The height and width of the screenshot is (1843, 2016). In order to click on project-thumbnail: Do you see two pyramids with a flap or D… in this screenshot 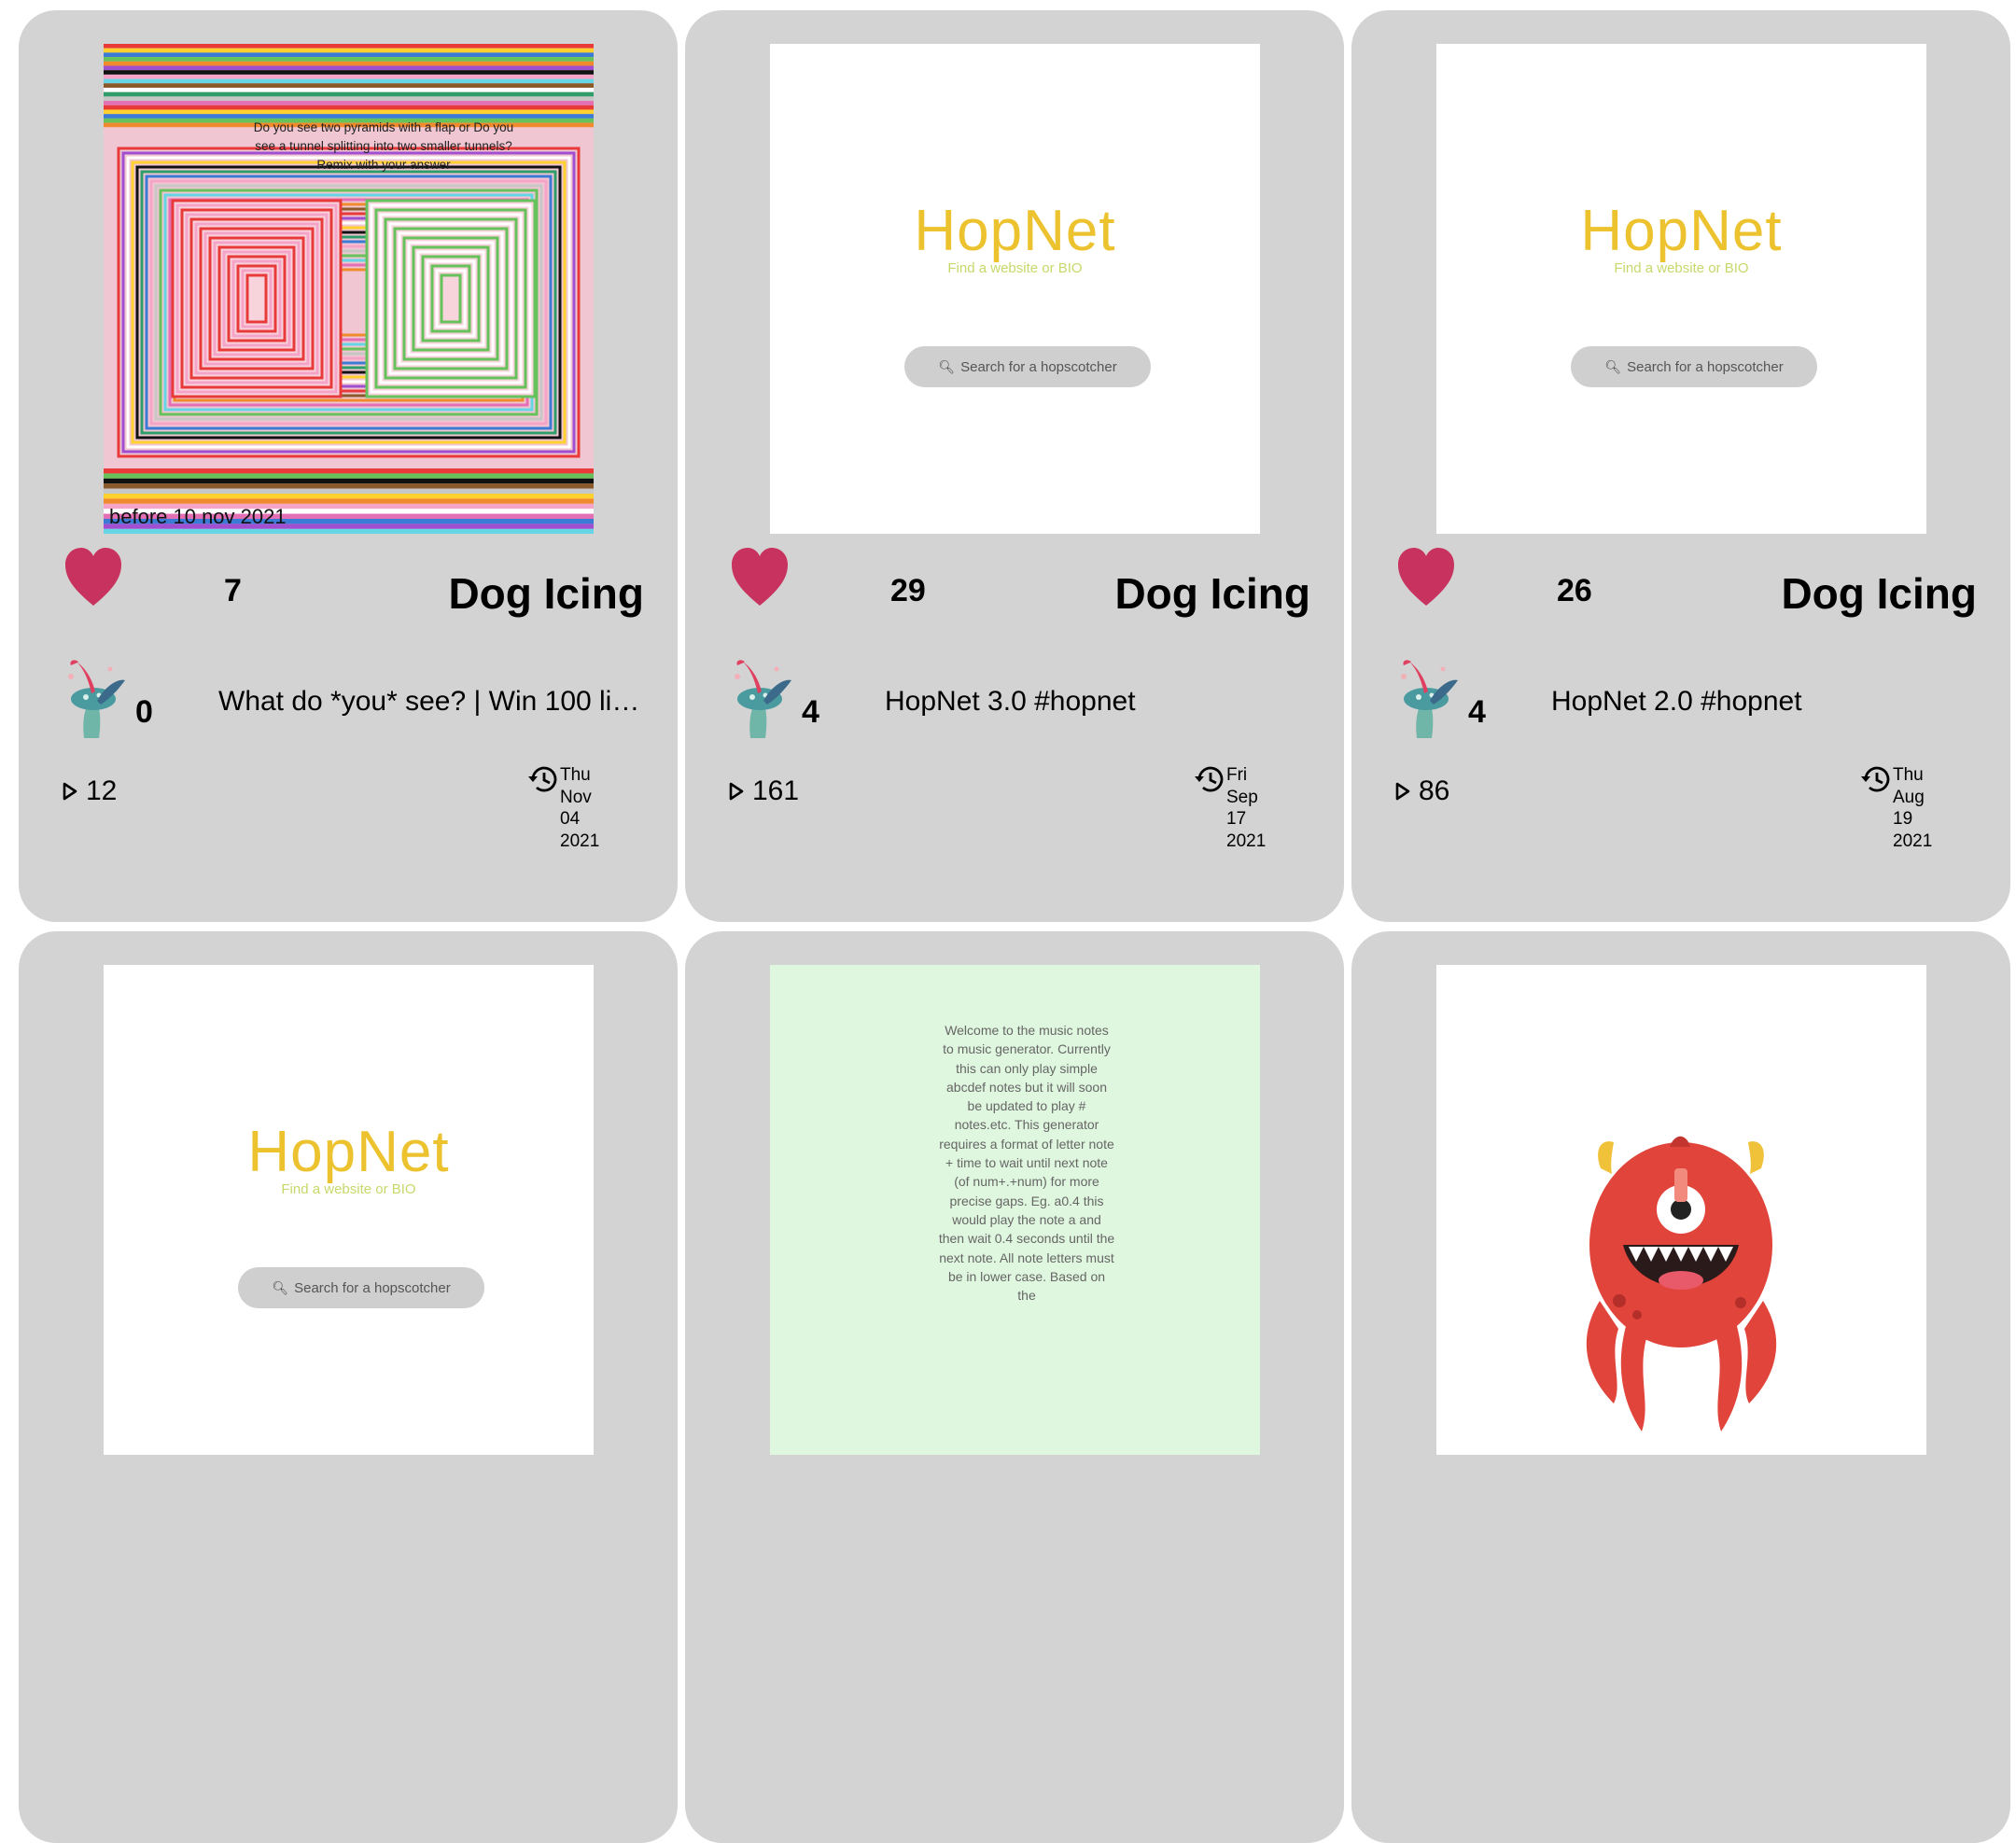, I will do `click(349, 289)`.